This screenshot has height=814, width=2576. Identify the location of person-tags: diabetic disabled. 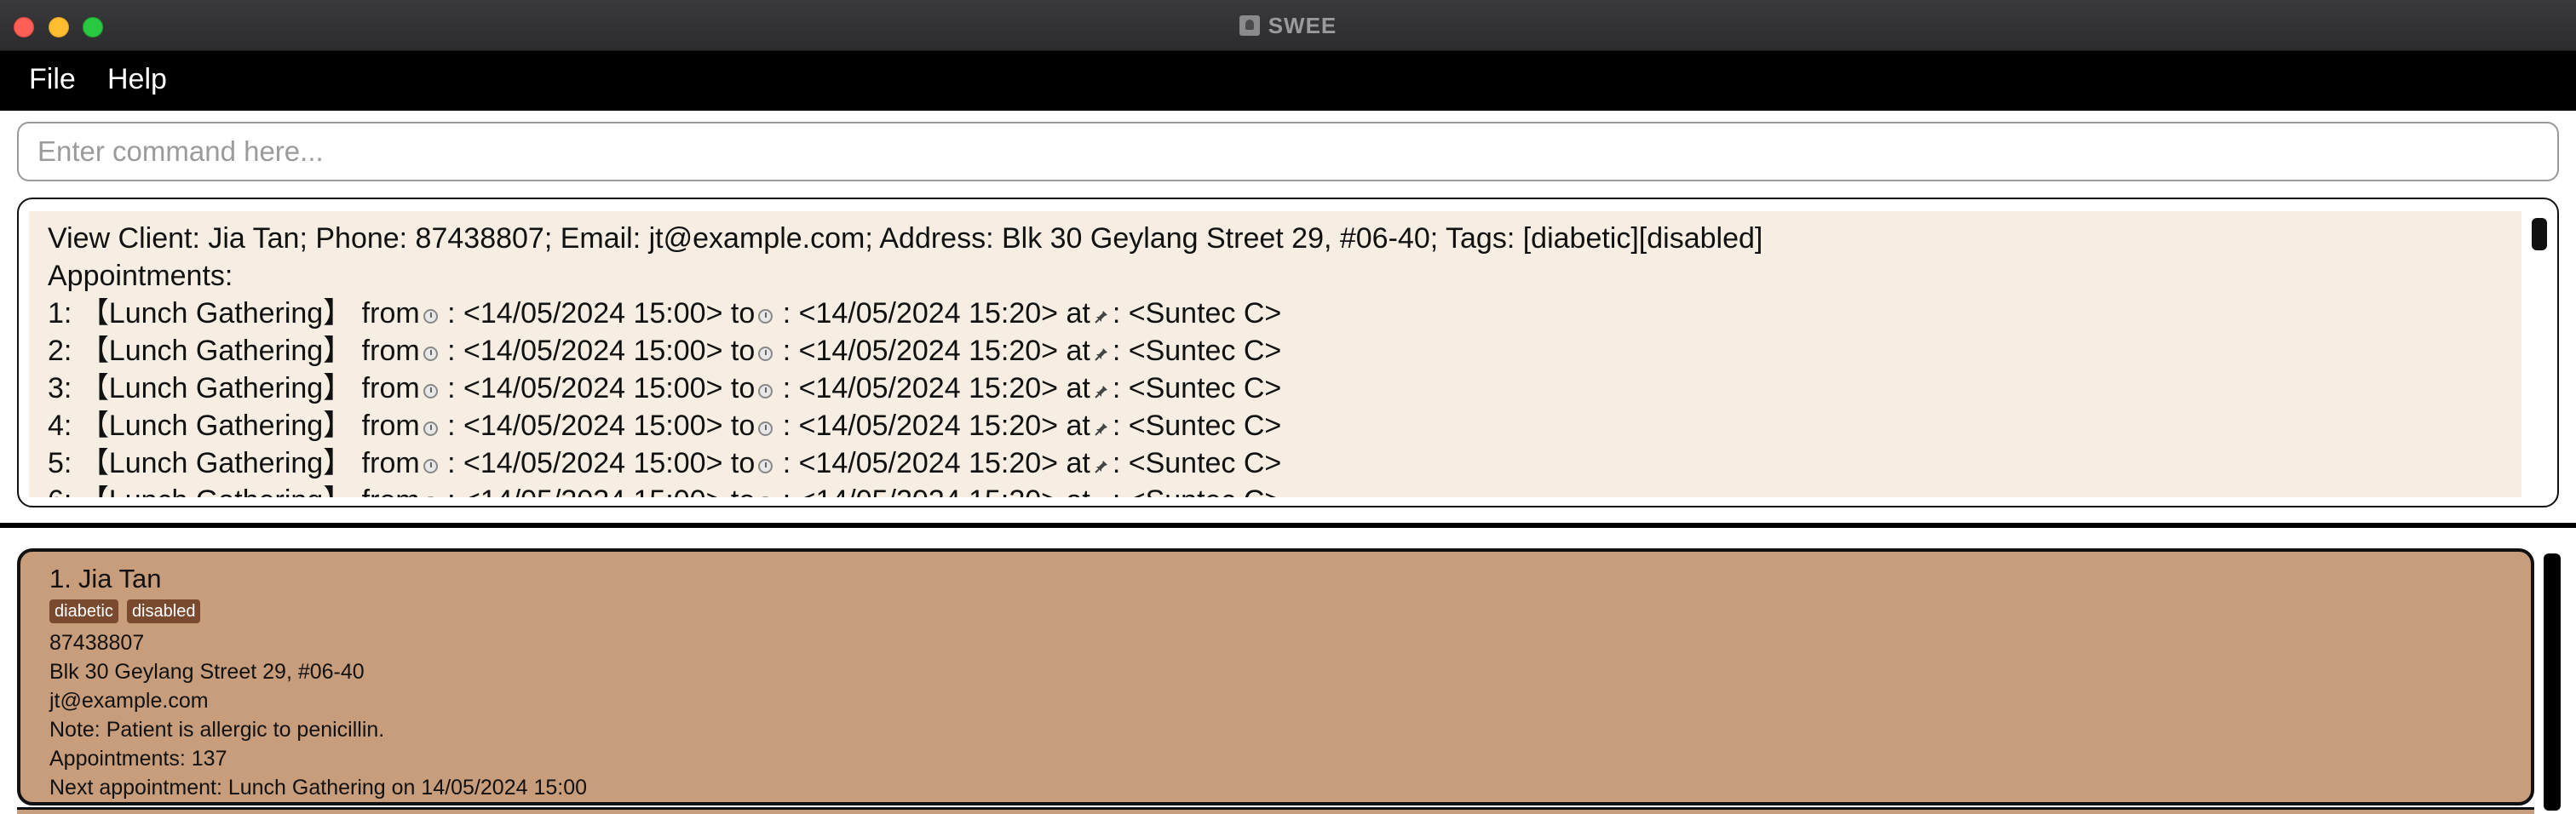
(1290, 613).